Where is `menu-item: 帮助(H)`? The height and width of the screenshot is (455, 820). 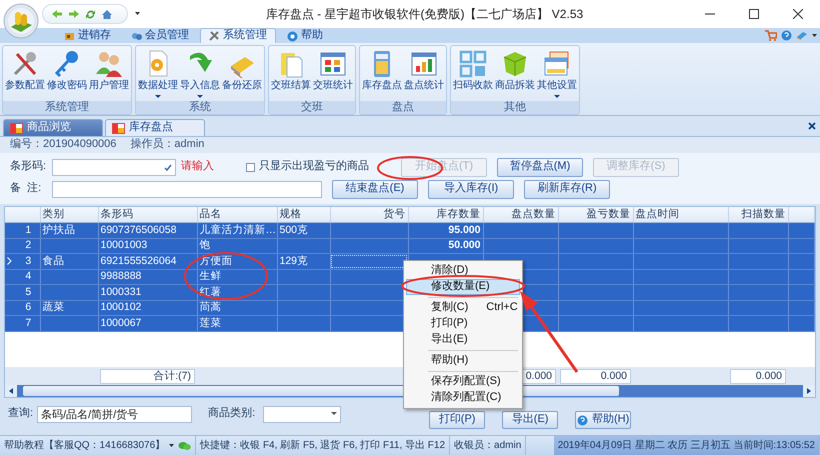
menu-item: 帮助(H) is located at coordinates (463, 361).